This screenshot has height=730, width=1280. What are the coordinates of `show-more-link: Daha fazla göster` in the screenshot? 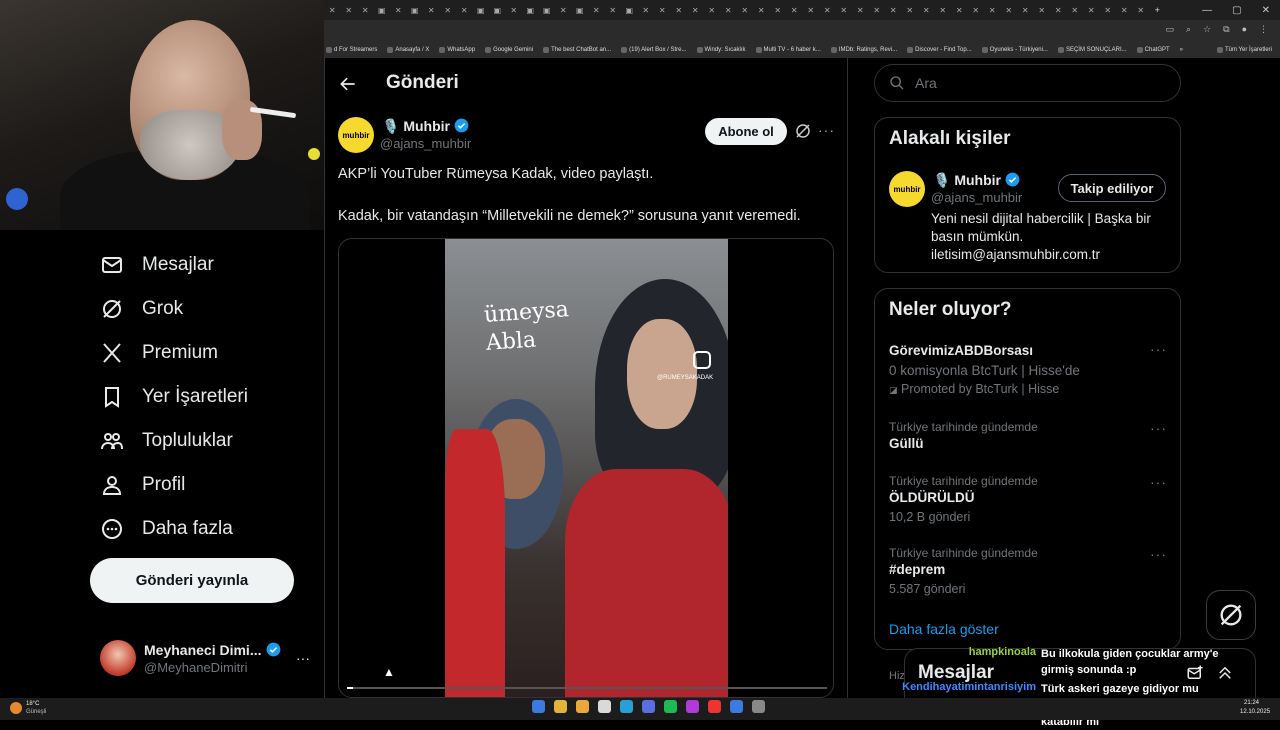 It's located at (944, 629).